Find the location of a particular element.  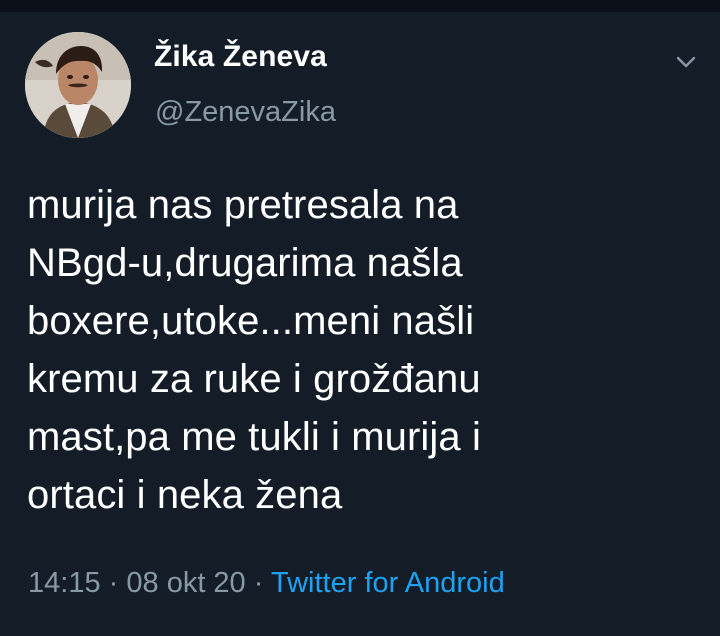

tweet-time: 14:15 is located at coordinates (64, 583).